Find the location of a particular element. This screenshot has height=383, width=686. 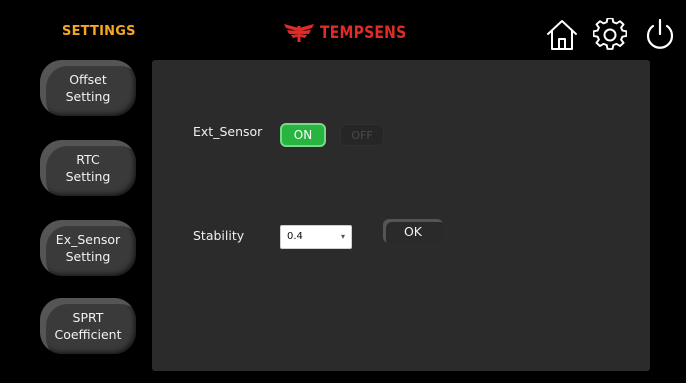

brand: TEMPSENS is located at coordinates (353, 33).